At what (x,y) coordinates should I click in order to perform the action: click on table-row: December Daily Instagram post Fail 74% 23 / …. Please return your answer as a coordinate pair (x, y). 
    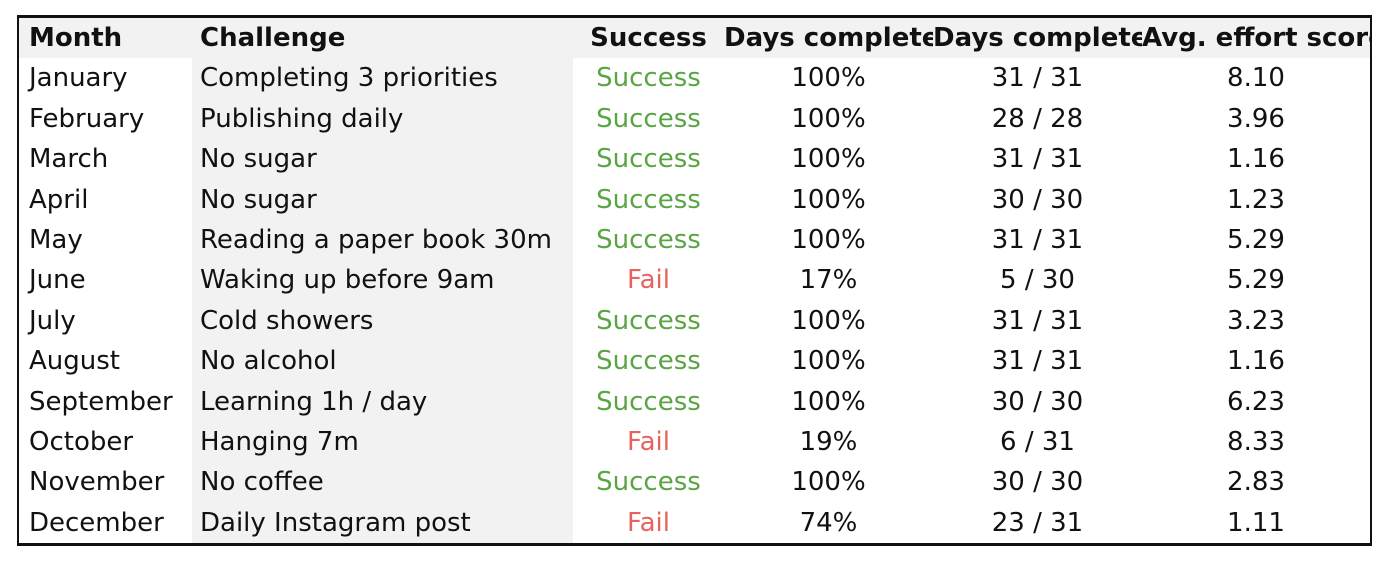
    Looking at the image, I should click on (694, 522).